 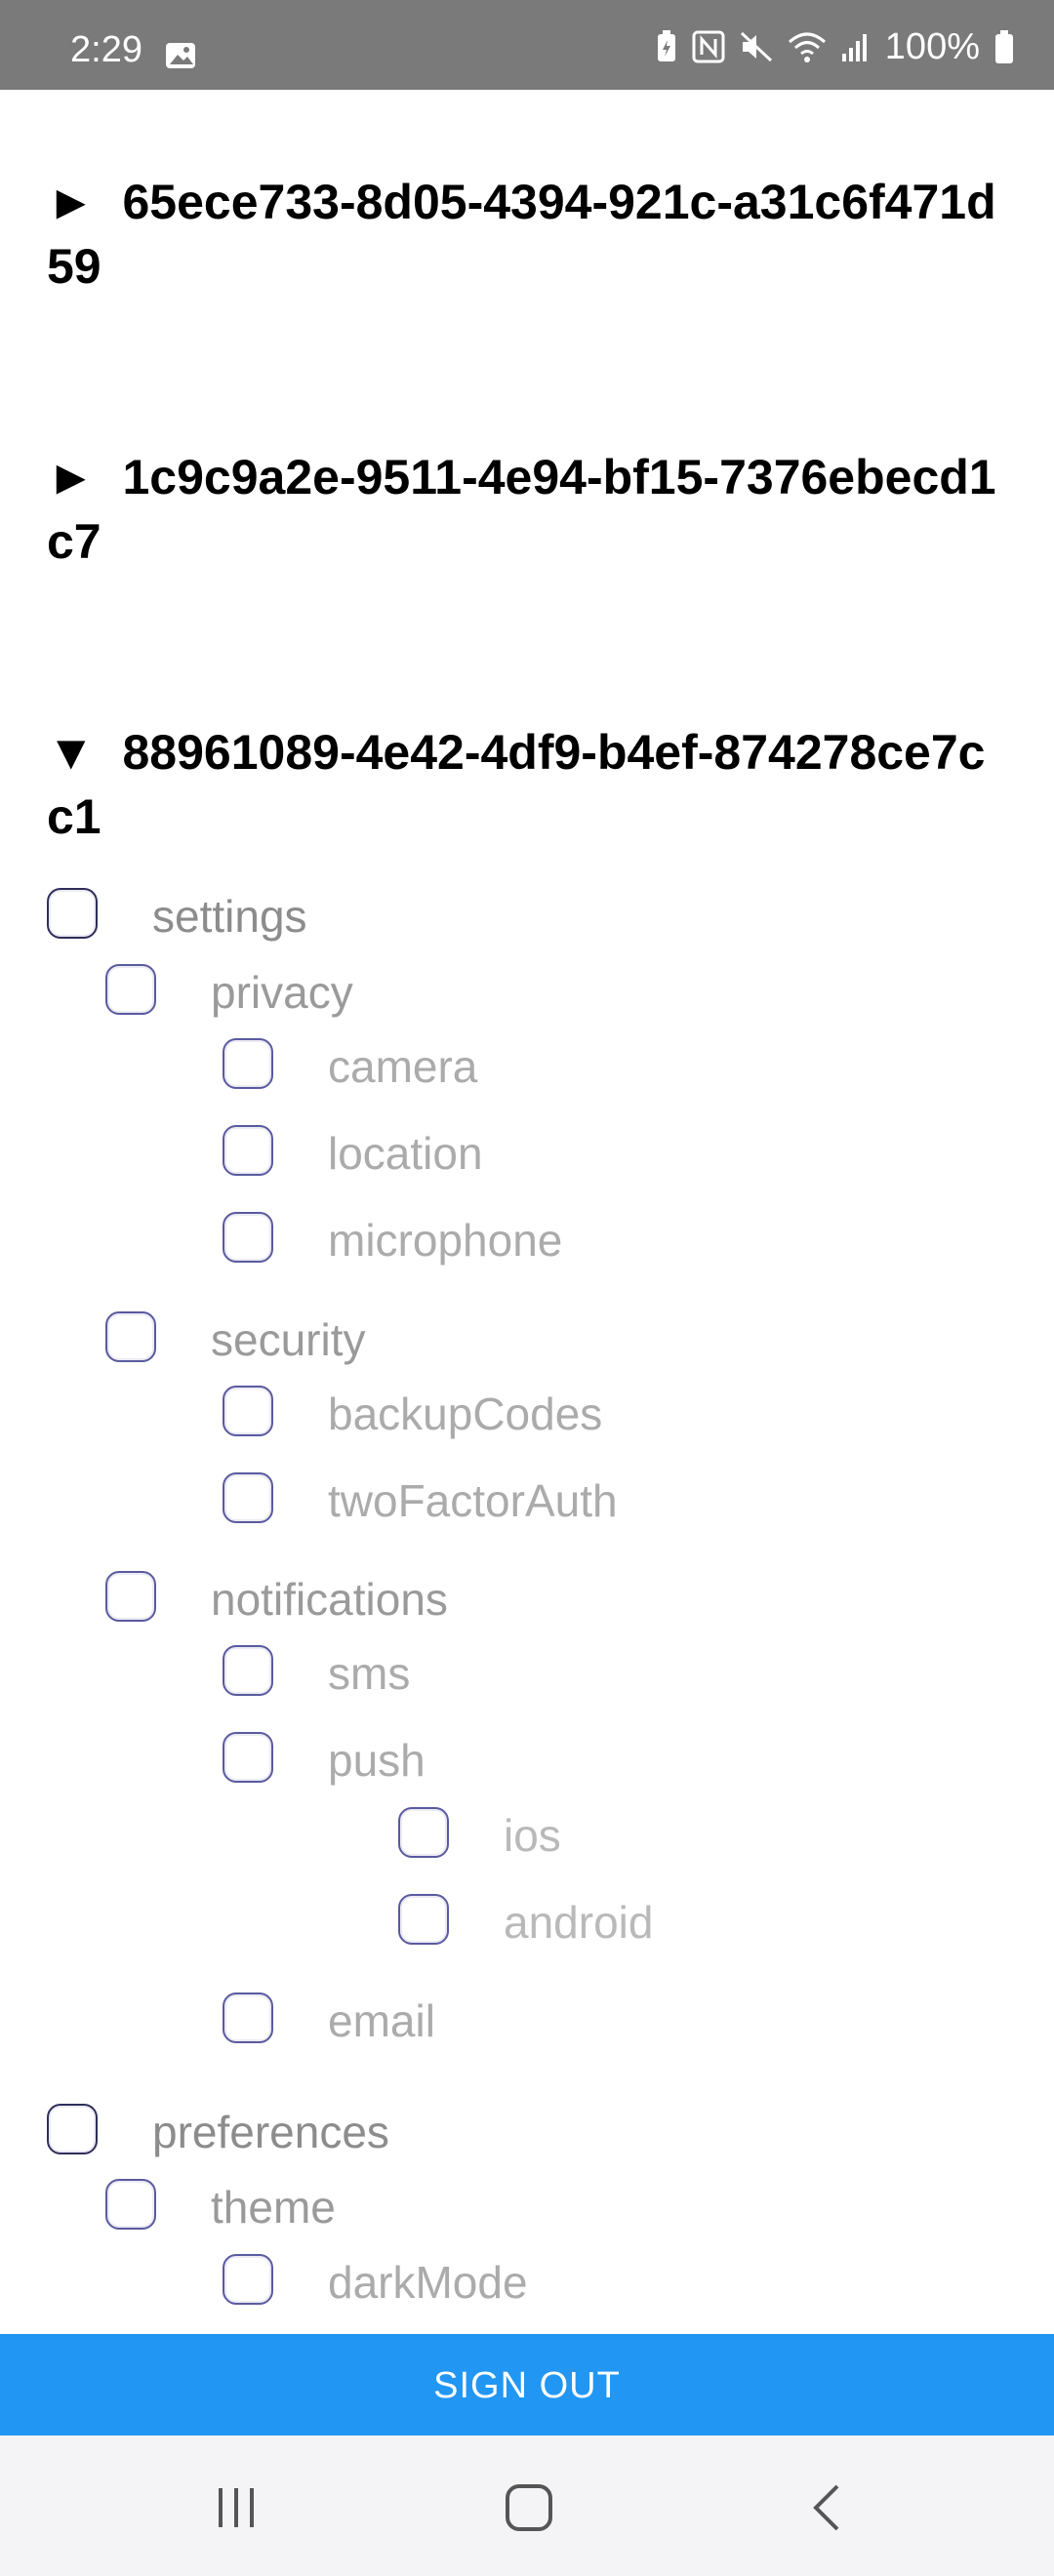 I want to click on tree-label: push, so click(x=377, y=1760).